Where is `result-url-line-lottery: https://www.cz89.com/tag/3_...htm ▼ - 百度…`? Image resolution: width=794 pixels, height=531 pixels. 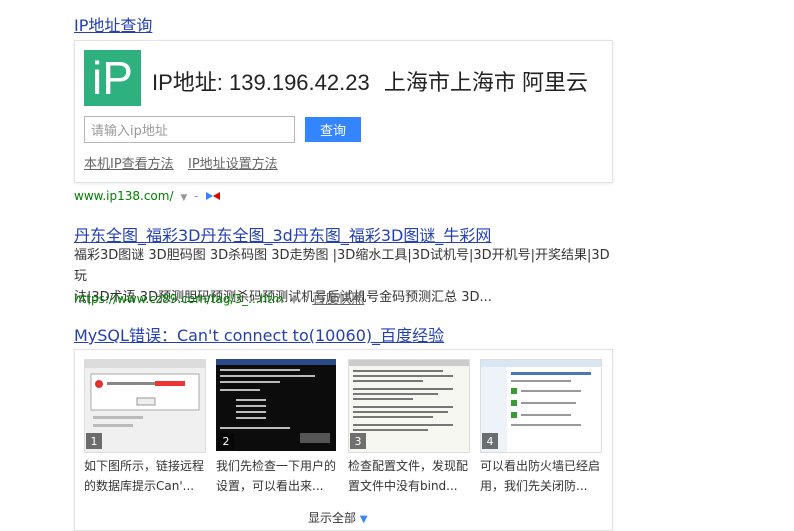 result-url-line-lottery: https://www.cz89.com/tag/3_...htm ▼ - 百度… is located at coordinates (219, 297).